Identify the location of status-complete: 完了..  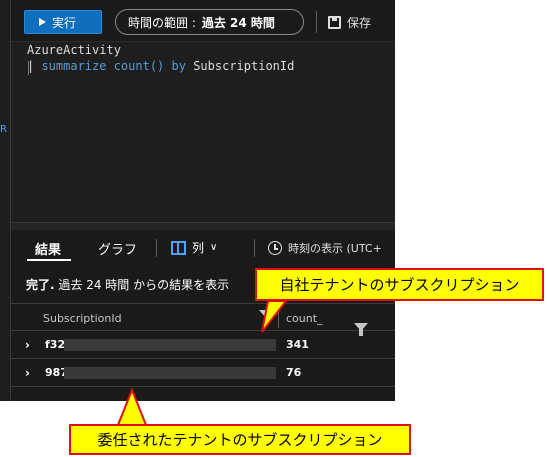
(40, 285).